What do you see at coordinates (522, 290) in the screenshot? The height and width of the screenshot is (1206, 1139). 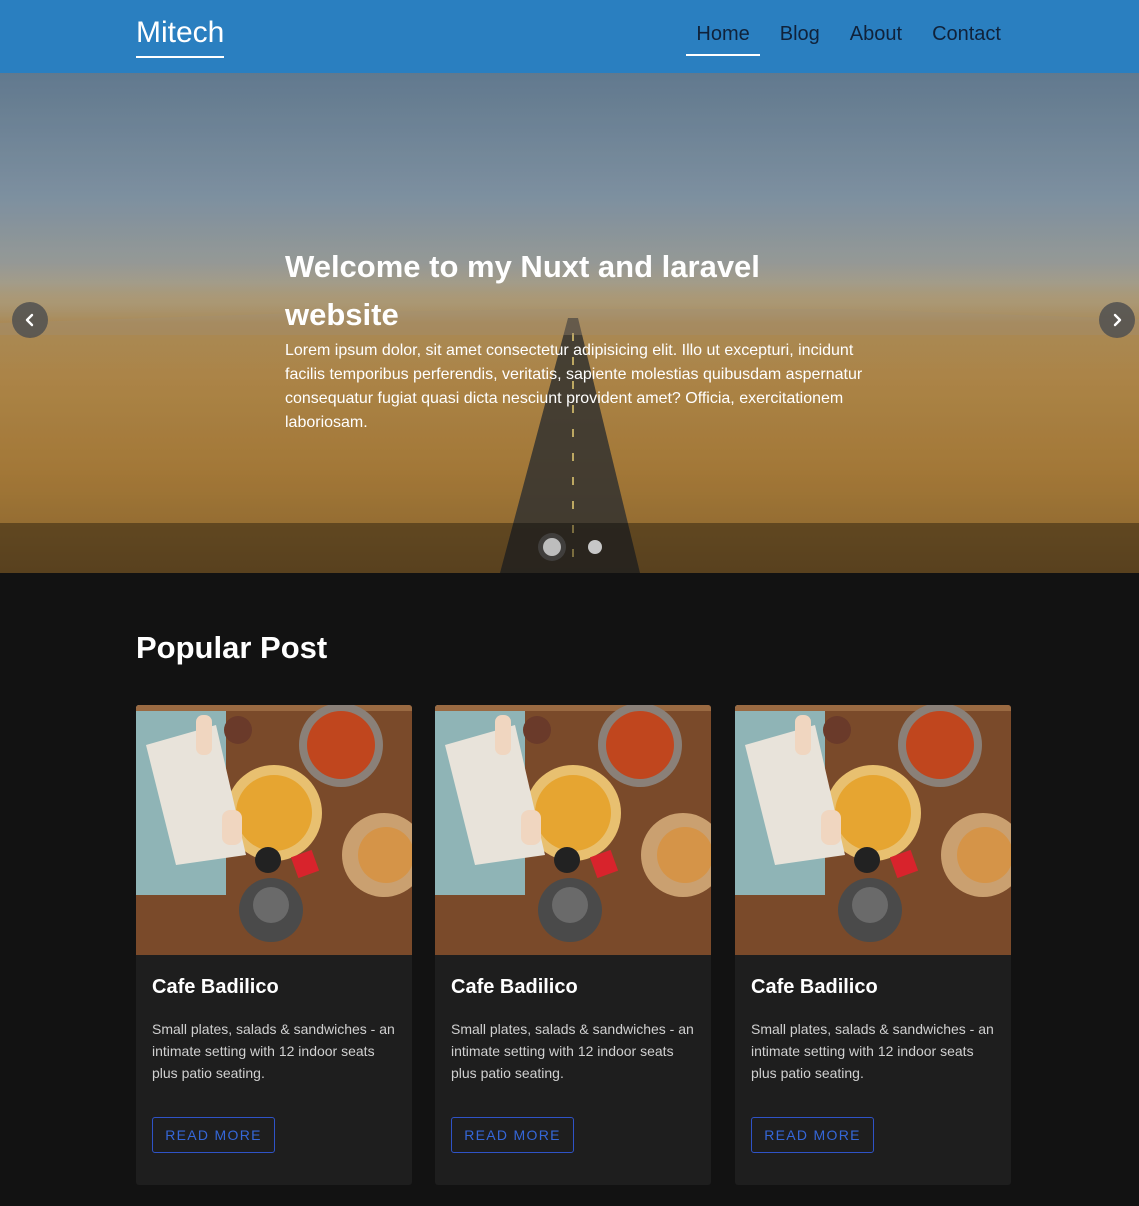 I see `hero-title: Welcome to my Nuxt and laravel website` at bounding box center [522, 290].